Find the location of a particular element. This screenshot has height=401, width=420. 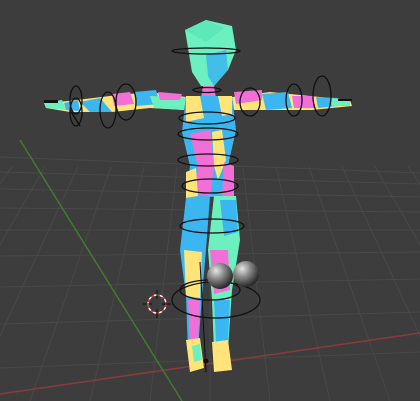

pole-dot is located at coordinates (206, 361).